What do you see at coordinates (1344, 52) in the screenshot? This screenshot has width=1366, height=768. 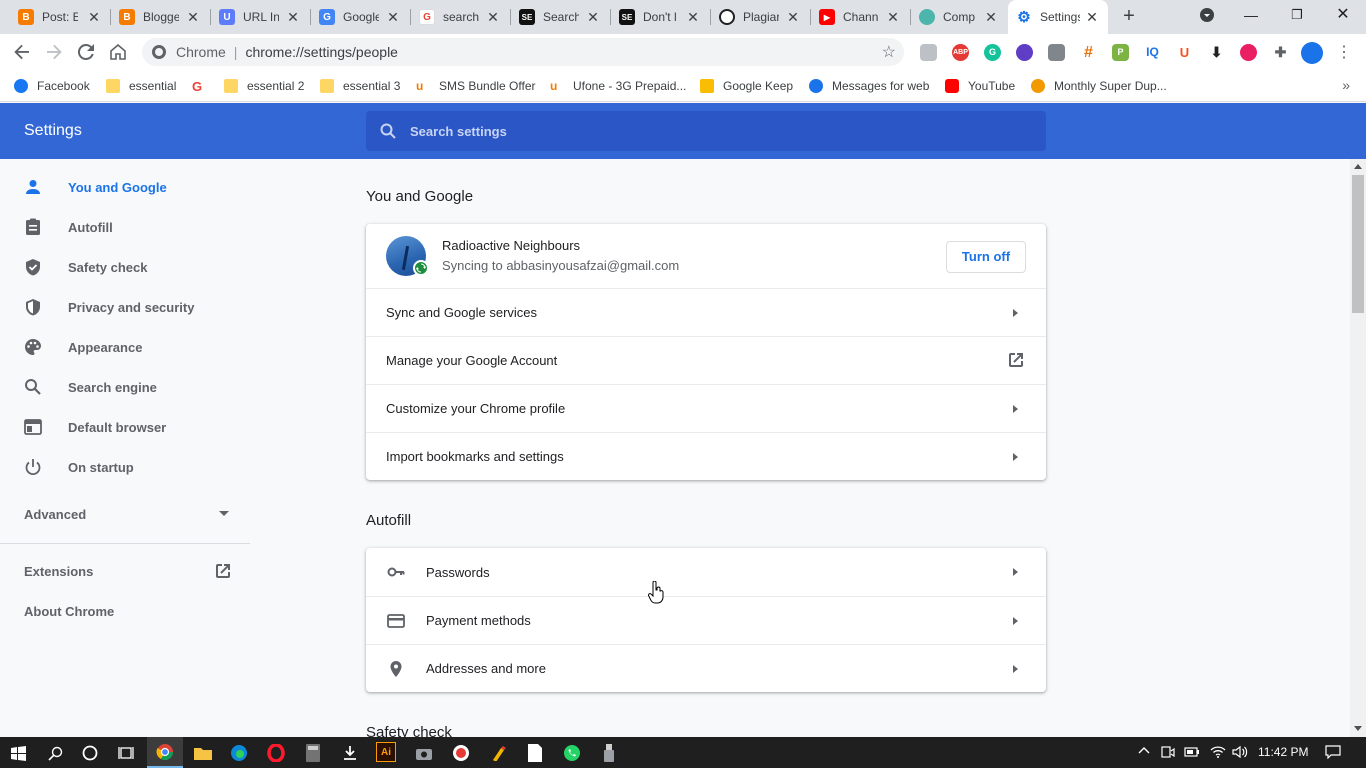 I see `menu-kebab-icon: ⋮` at bounding box center [1344, 52].